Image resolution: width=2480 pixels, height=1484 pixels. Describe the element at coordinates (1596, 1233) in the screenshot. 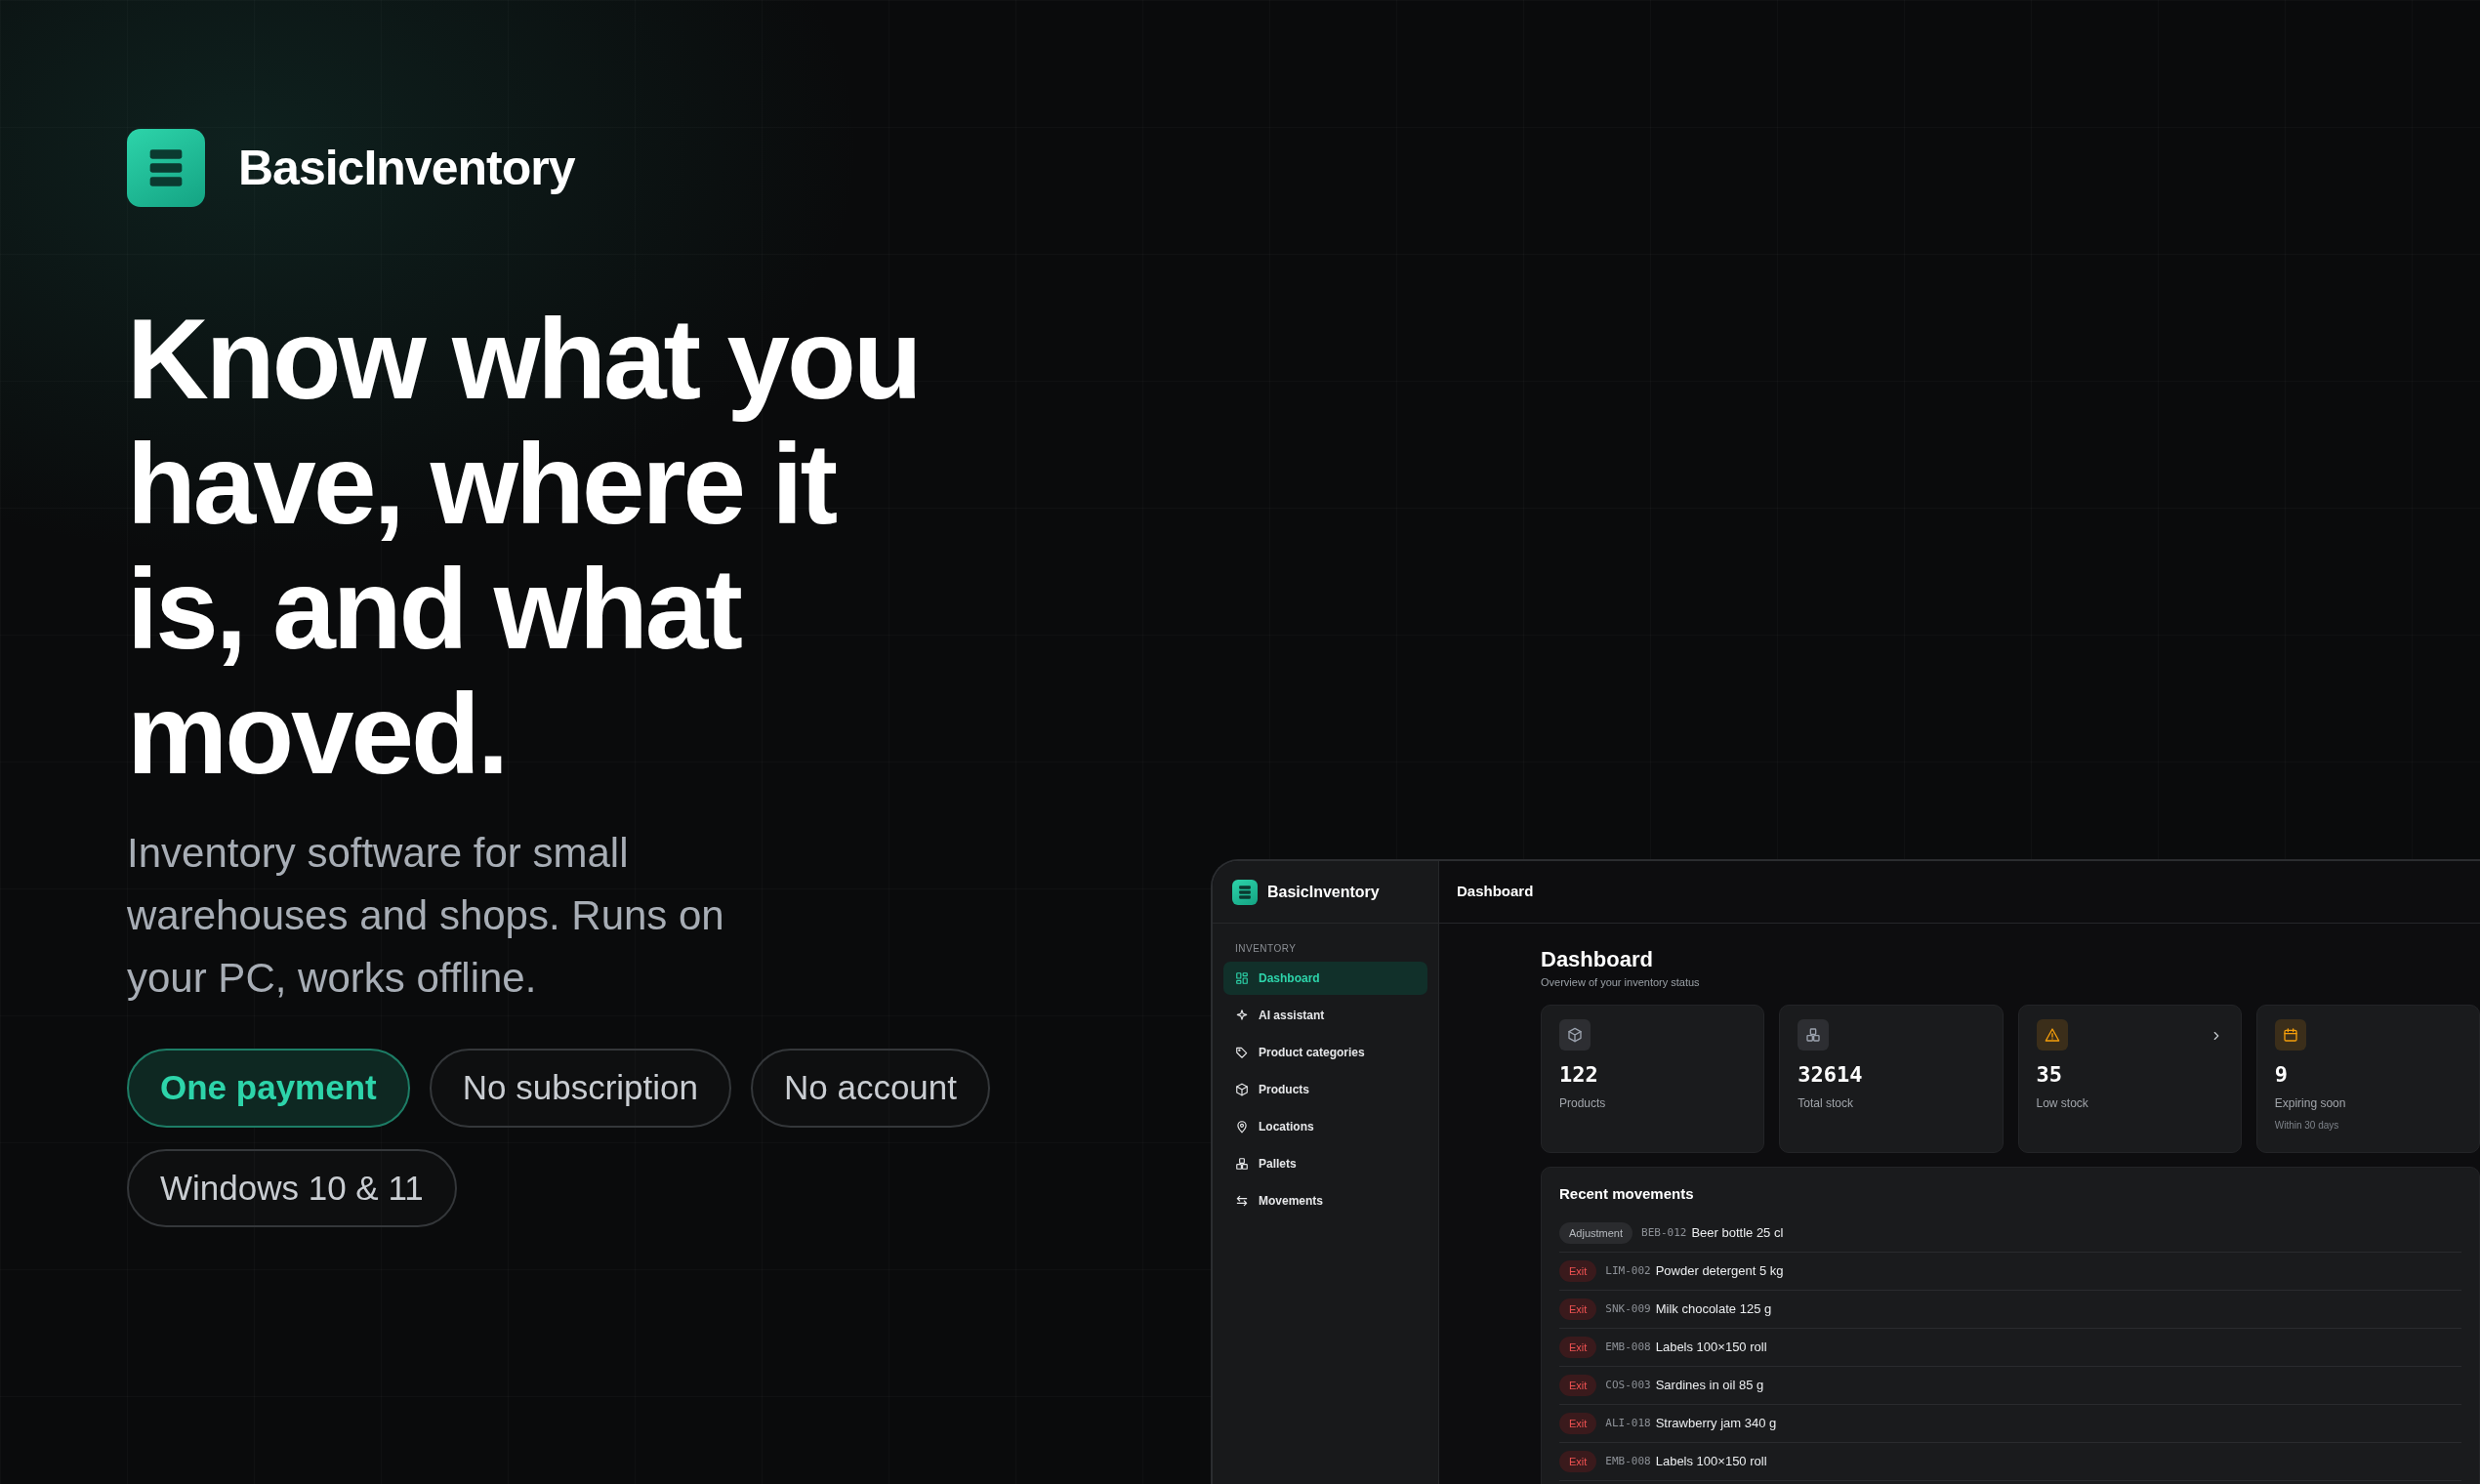

I see `movement-type-tag: Adjustment` at that location.